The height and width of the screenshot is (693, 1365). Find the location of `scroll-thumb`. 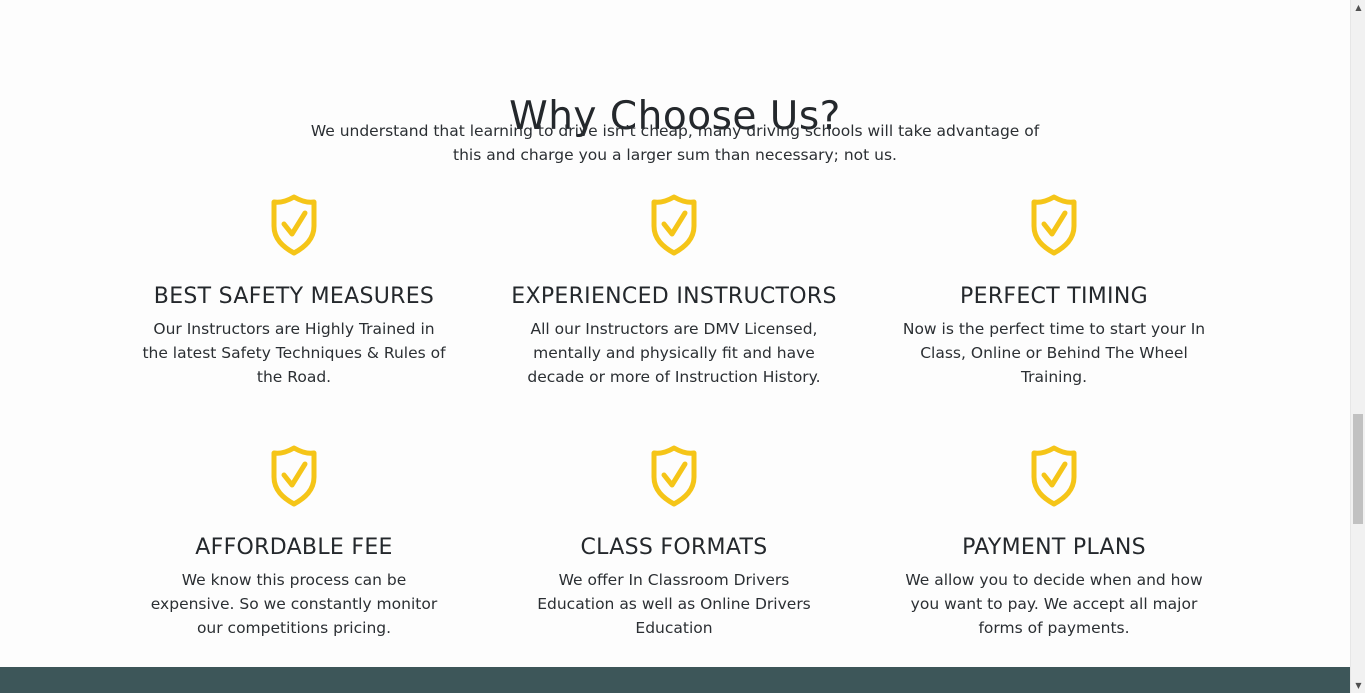

scroll-thumb is located at coordinates (1358, 469).